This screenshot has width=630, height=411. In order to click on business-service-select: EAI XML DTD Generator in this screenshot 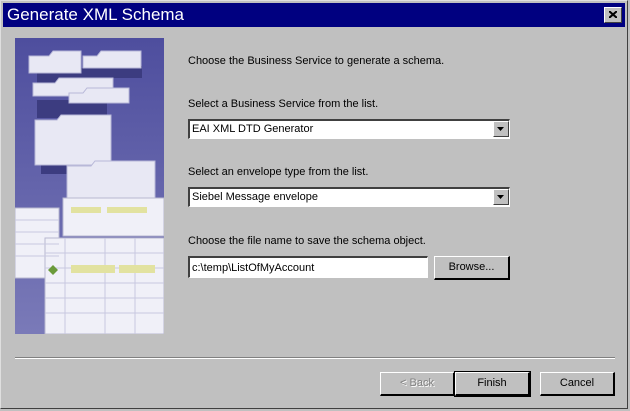, I will do `click(349, 129)`.